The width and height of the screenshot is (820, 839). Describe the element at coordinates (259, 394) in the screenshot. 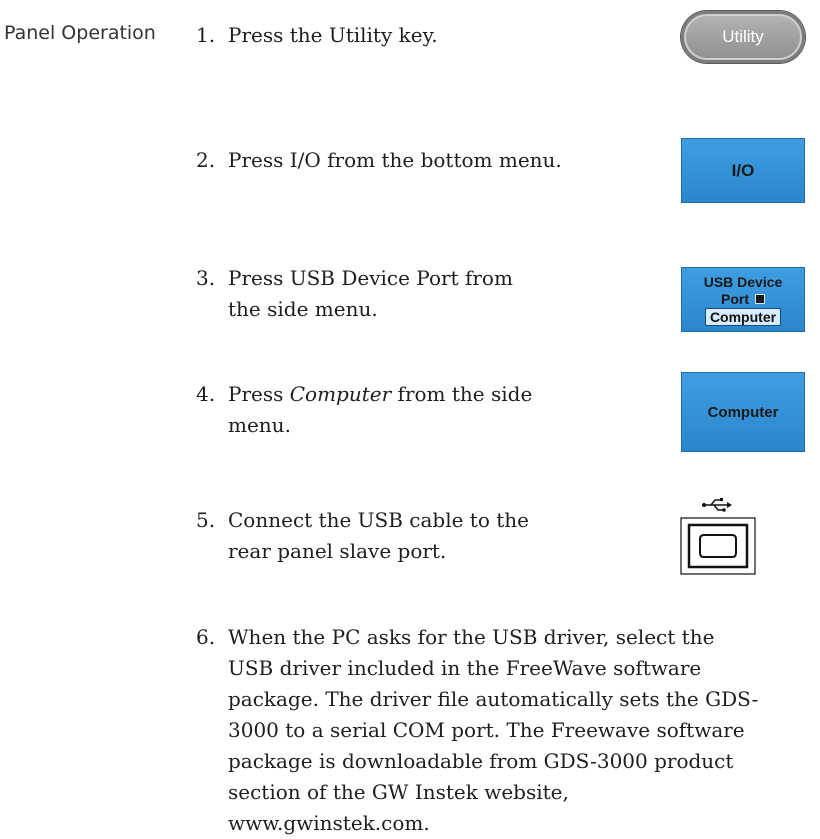

I see `step-text-pre: Press` at that location.